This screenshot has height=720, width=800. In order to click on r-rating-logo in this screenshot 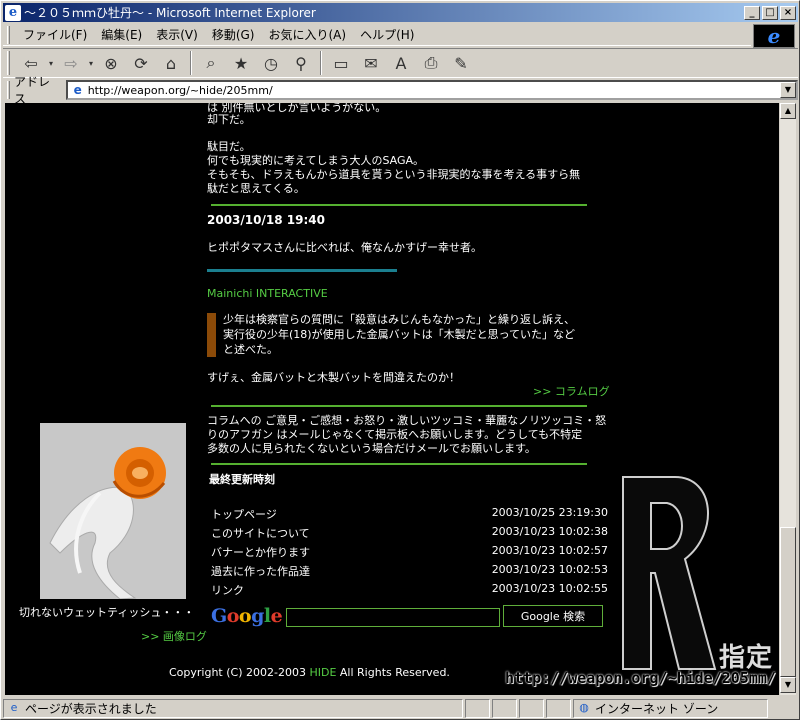, I will do `click(669, 573)`.